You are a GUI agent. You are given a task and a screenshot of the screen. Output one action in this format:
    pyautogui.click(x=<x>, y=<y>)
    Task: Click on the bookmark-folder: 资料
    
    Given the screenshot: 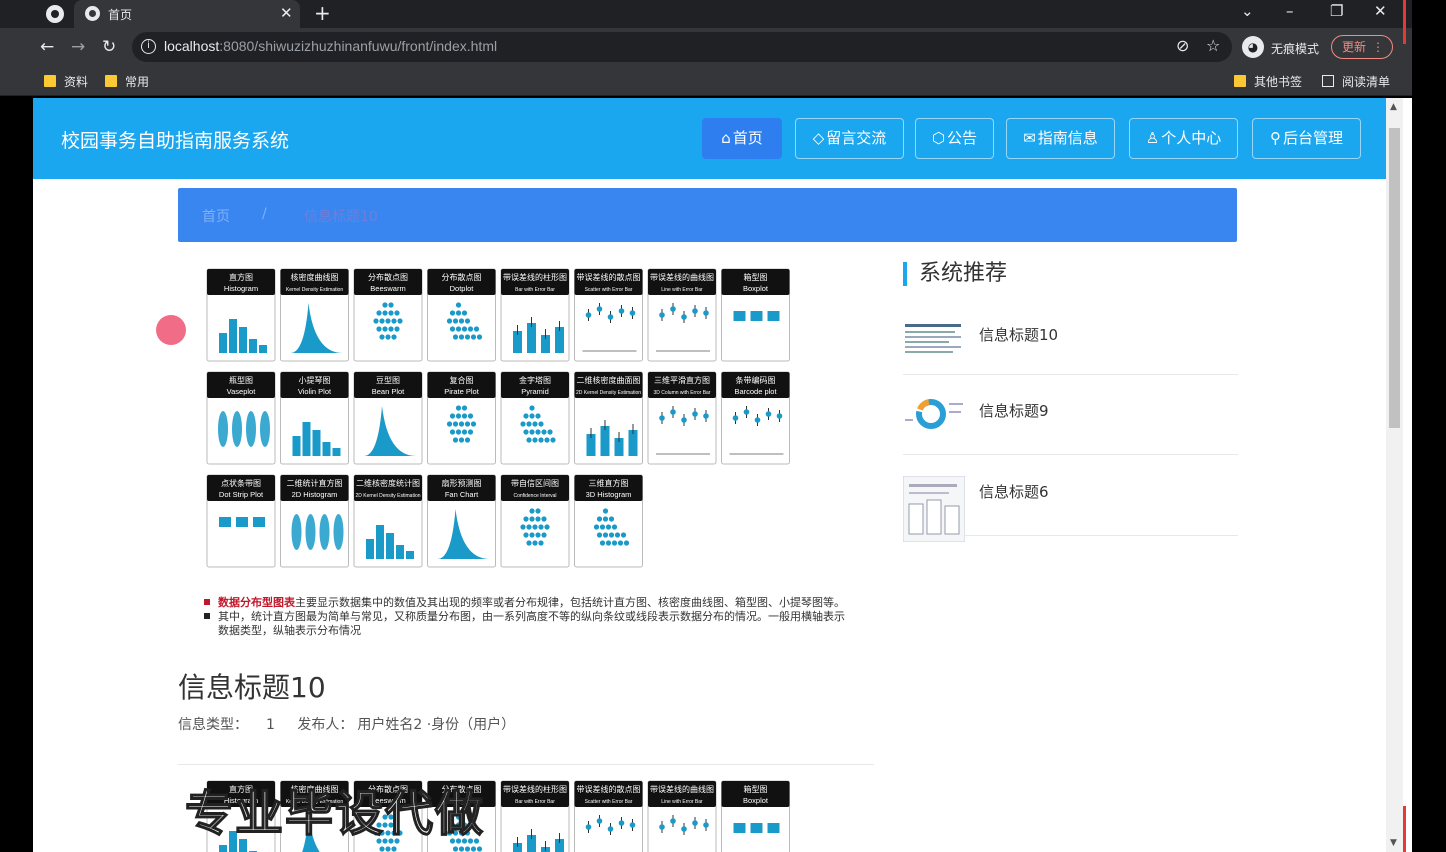 What is the action you would take?
    pyautogui.click(x=66, y=81)
    